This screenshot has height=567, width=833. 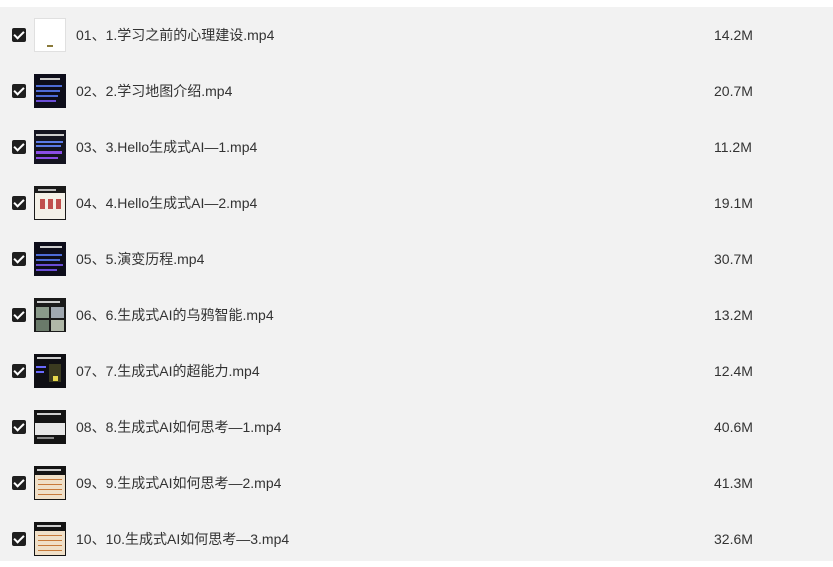 What do you see at coordinates (154, 91) in the screenshot?
I see `file-name: 02、2.学习地图介绍.mp4` at bounding box center [154, 91].